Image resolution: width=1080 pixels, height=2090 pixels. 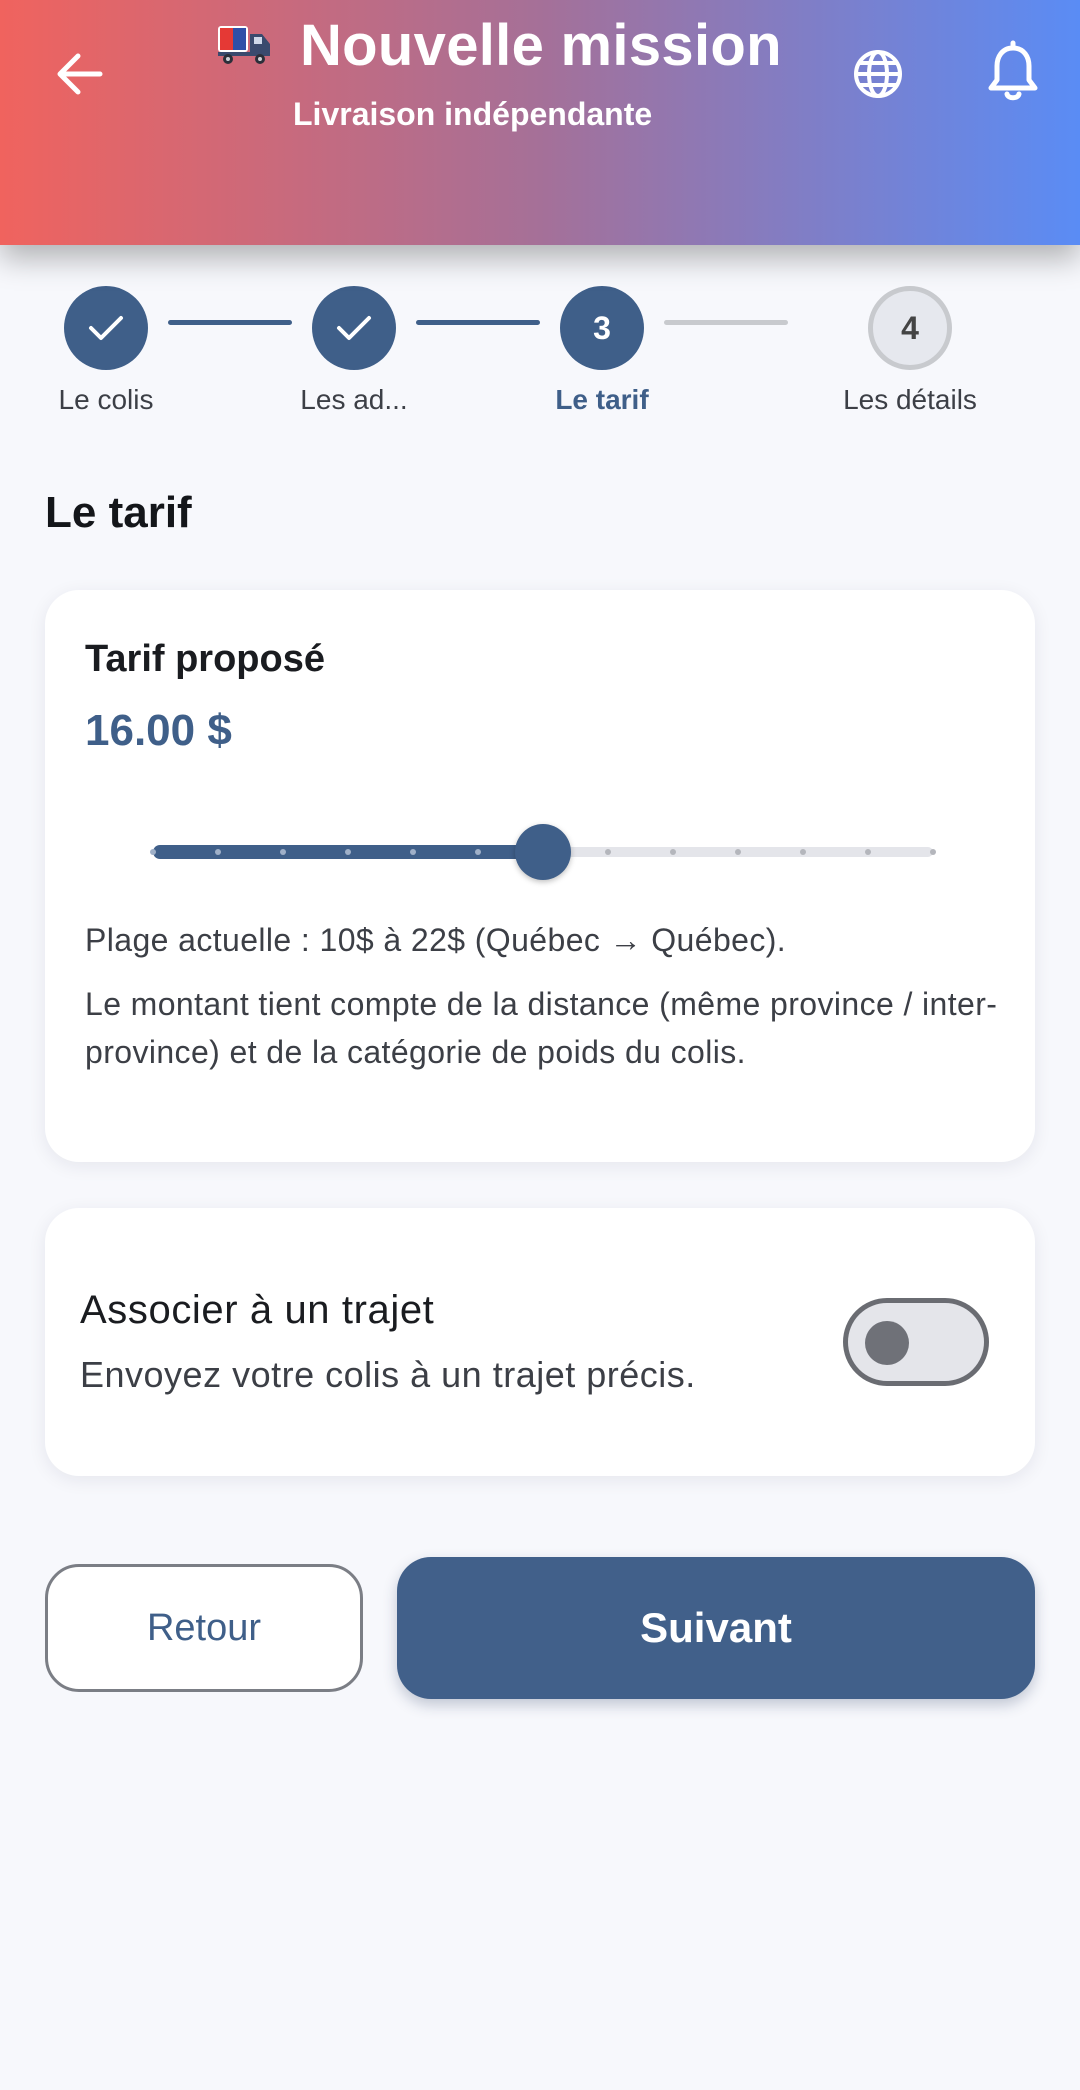 What do you see at coordinates (106, 399) in the screenshot?
I see `step-label-colis: Le colis` at bounding box center [106, 399].